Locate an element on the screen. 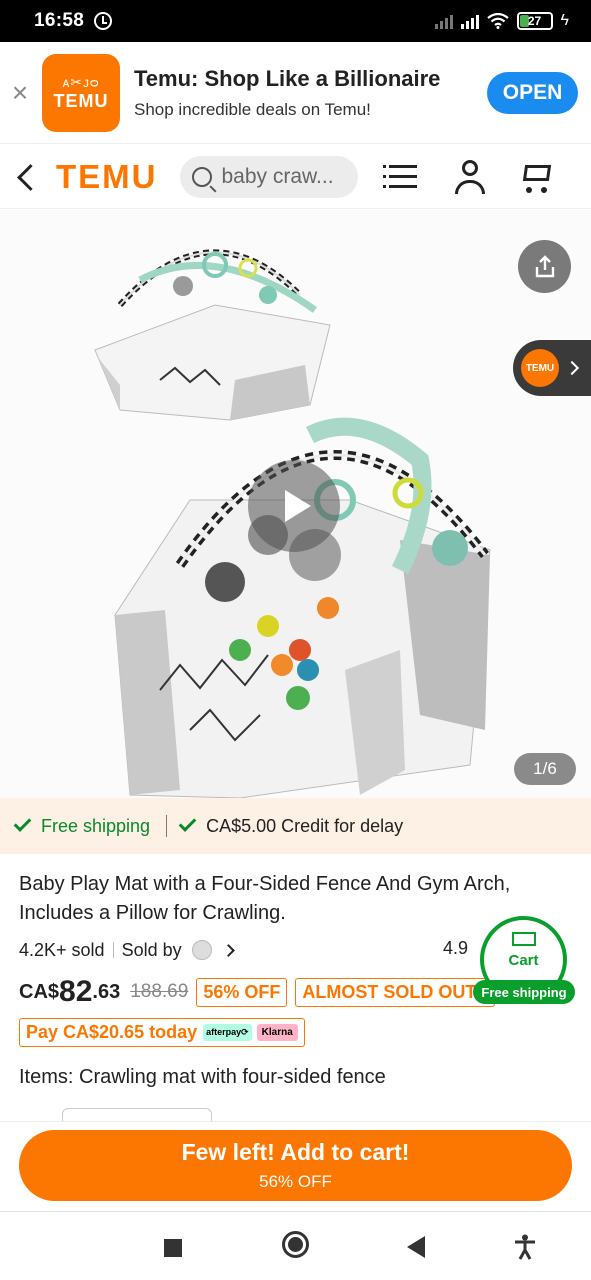  discount-badge: 56% OFF is located at coordinates (242, 992).